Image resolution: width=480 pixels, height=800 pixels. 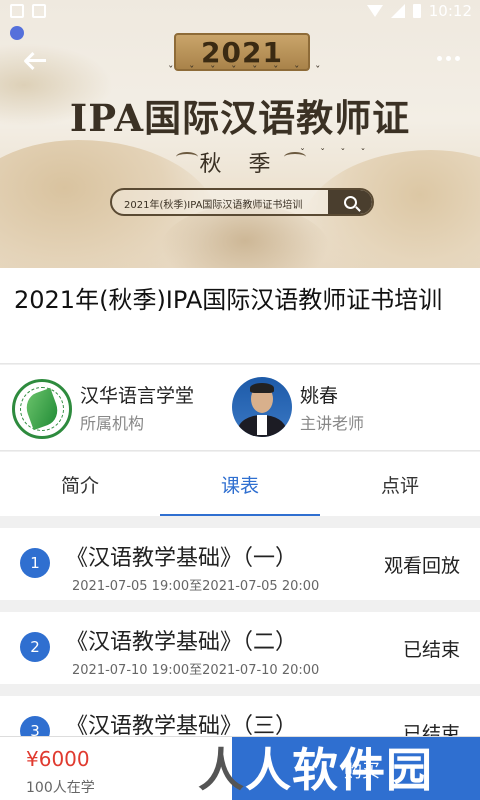 What do you see at coordinates (37, 61) in the screenshot?
I see `back-button` at bounding box center [37, 61].